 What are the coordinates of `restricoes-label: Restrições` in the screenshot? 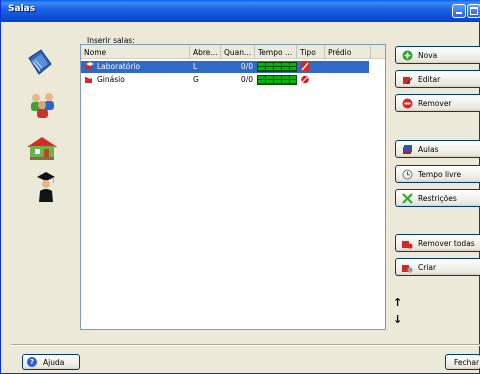 It's located at (437, 198).